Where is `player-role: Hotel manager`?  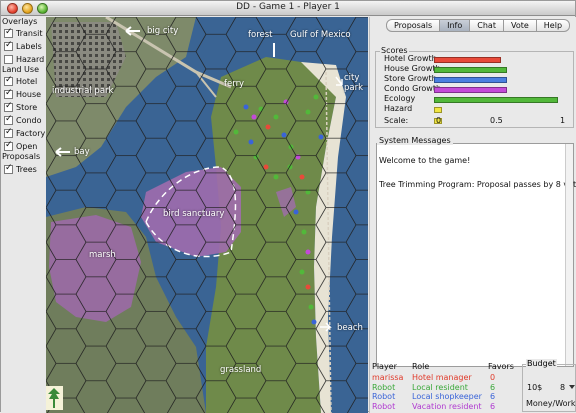
player-role: Hotel manager is located at coordinates (442, 377).